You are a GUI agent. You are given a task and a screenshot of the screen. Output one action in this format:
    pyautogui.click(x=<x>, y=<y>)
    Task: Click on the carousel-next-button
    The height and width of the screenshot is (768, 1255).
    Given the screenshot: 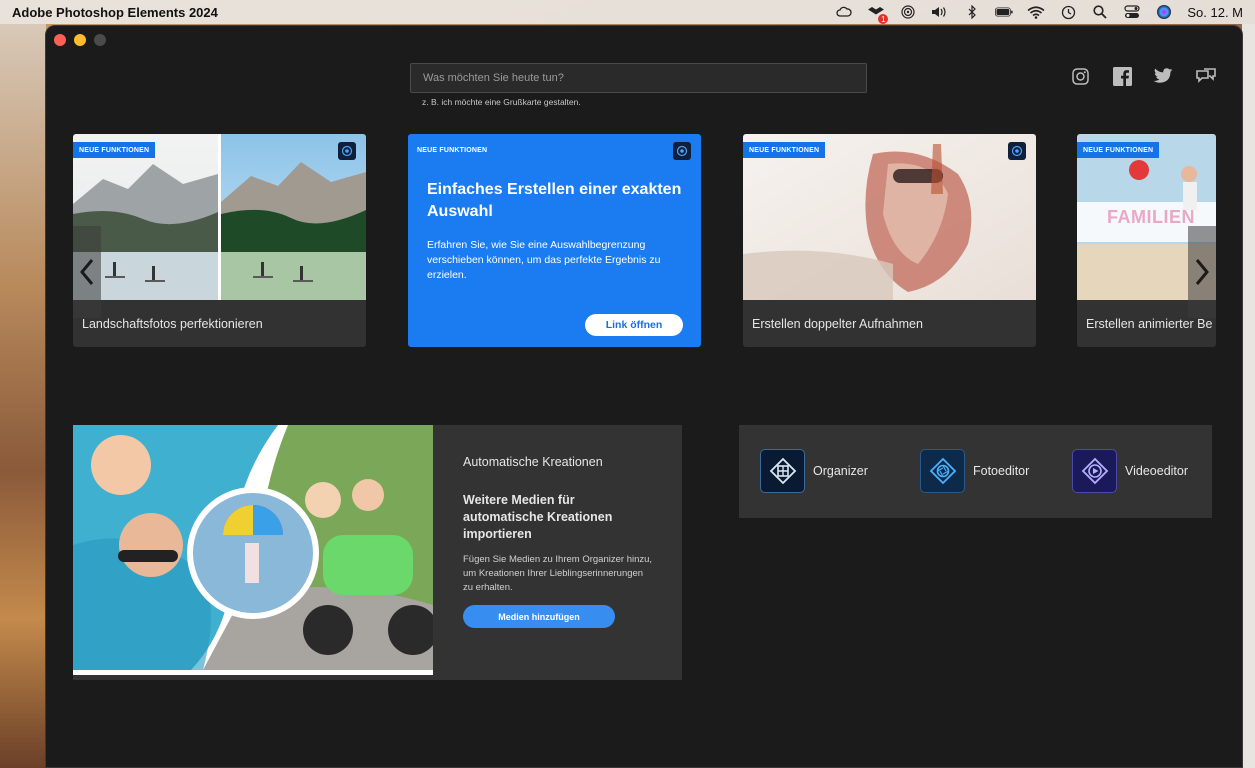 What is the action you would take?
    pyautogui.click(x=1202, y=272)
    